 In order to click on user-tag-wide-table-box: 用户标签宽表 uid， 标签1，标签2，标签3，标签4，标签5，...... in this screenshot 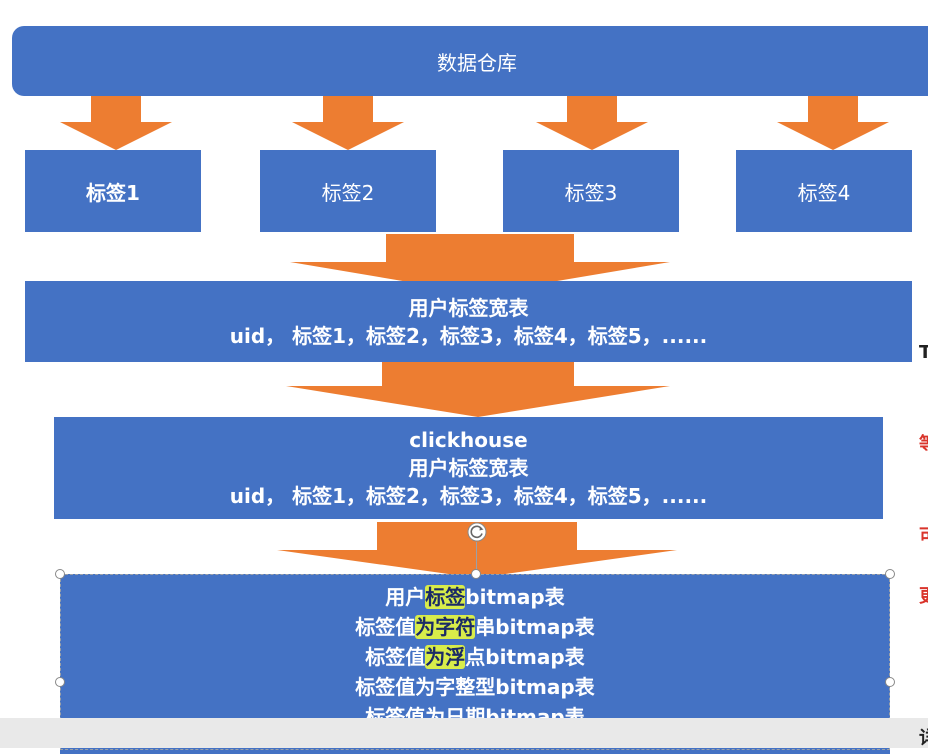, I will do `click(468, 321)`.